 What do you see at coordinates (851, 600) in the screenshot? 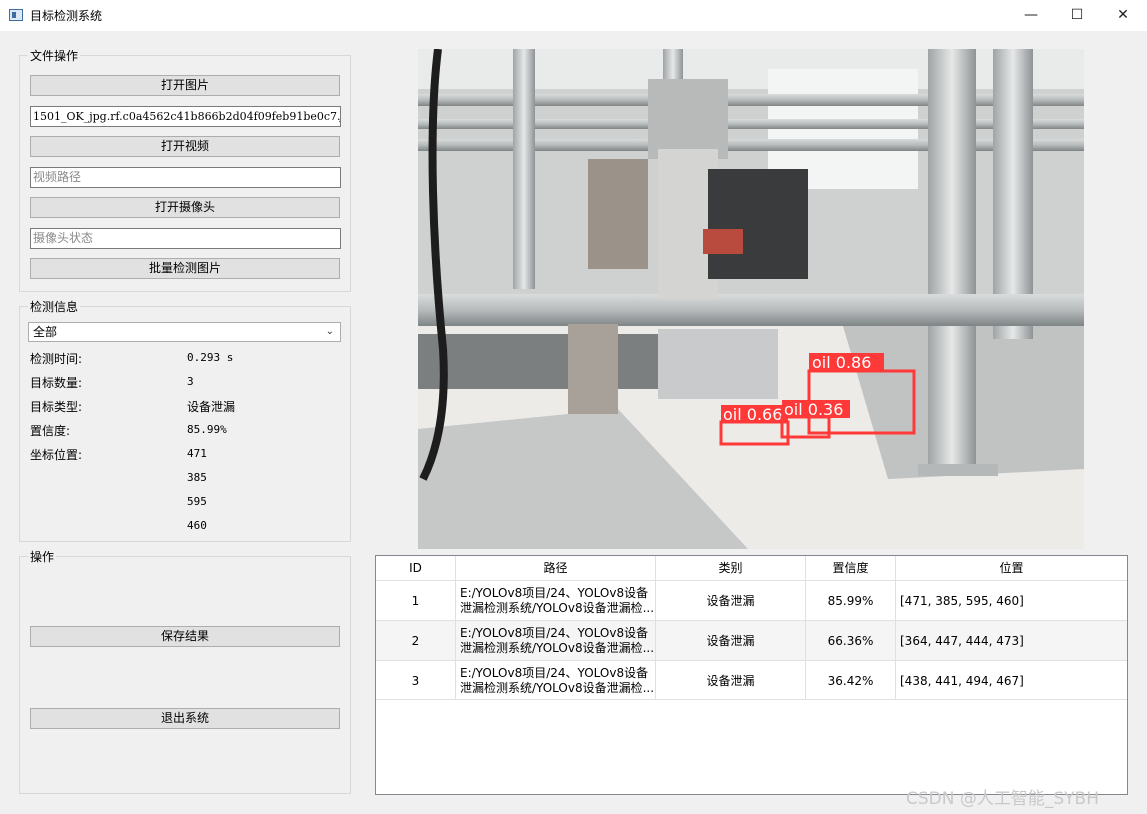
I see `cell-confidence: 85.99%` at bounding box center [851, 600].